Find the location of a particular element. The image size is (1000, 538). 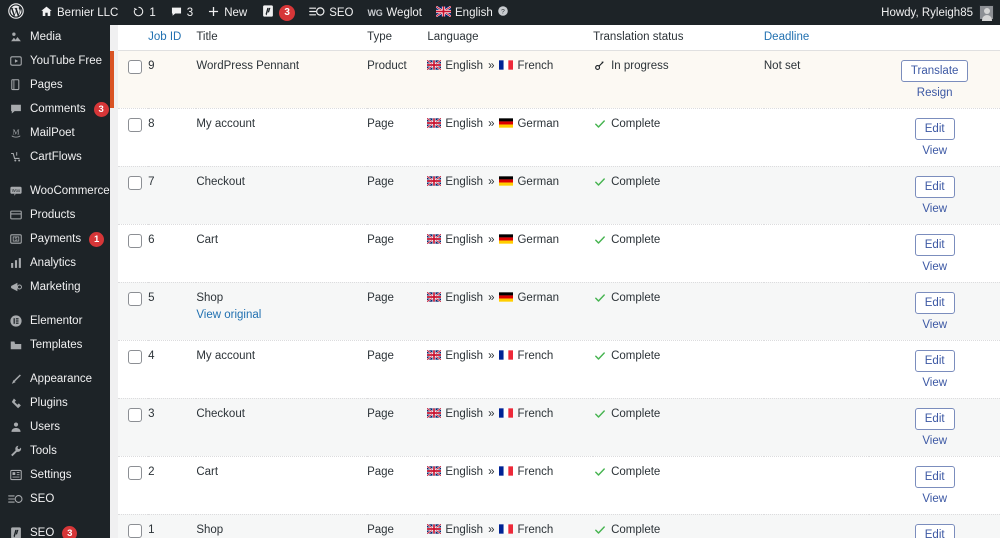

column-header-checkbox is located at coordinates (133, 38).